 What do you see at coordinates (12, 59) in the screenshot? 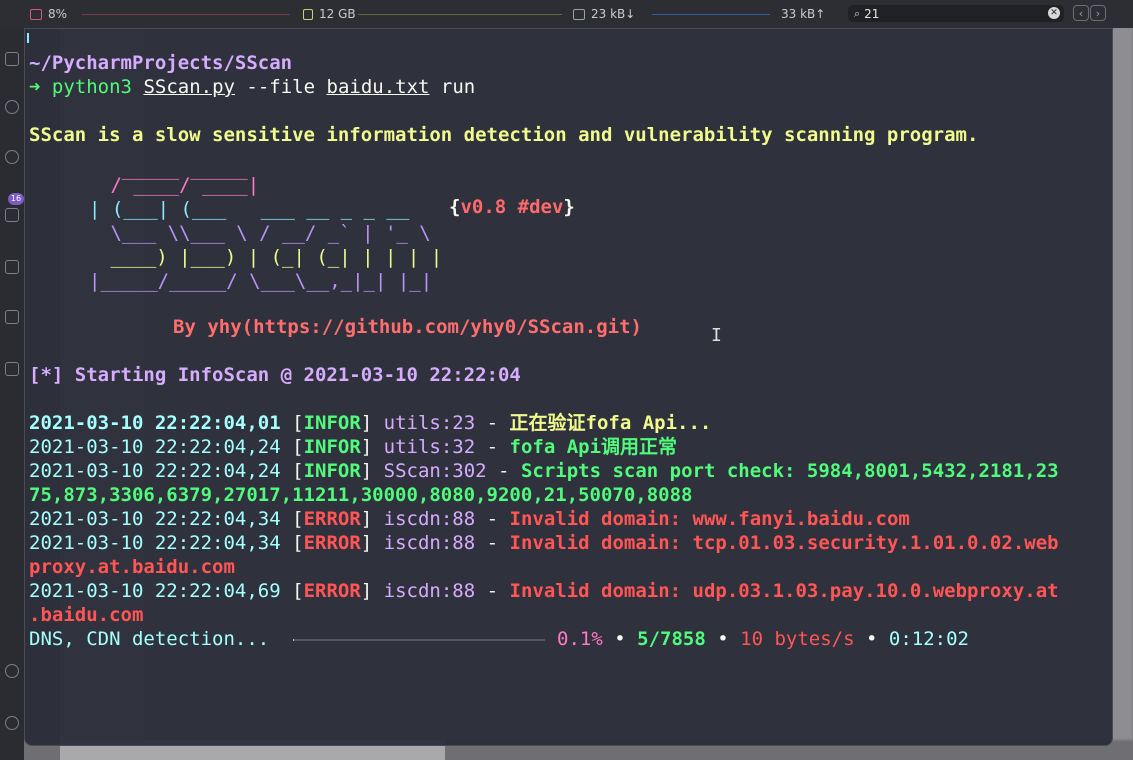
I see `explorer-icon` at bounding box center [12, 59].